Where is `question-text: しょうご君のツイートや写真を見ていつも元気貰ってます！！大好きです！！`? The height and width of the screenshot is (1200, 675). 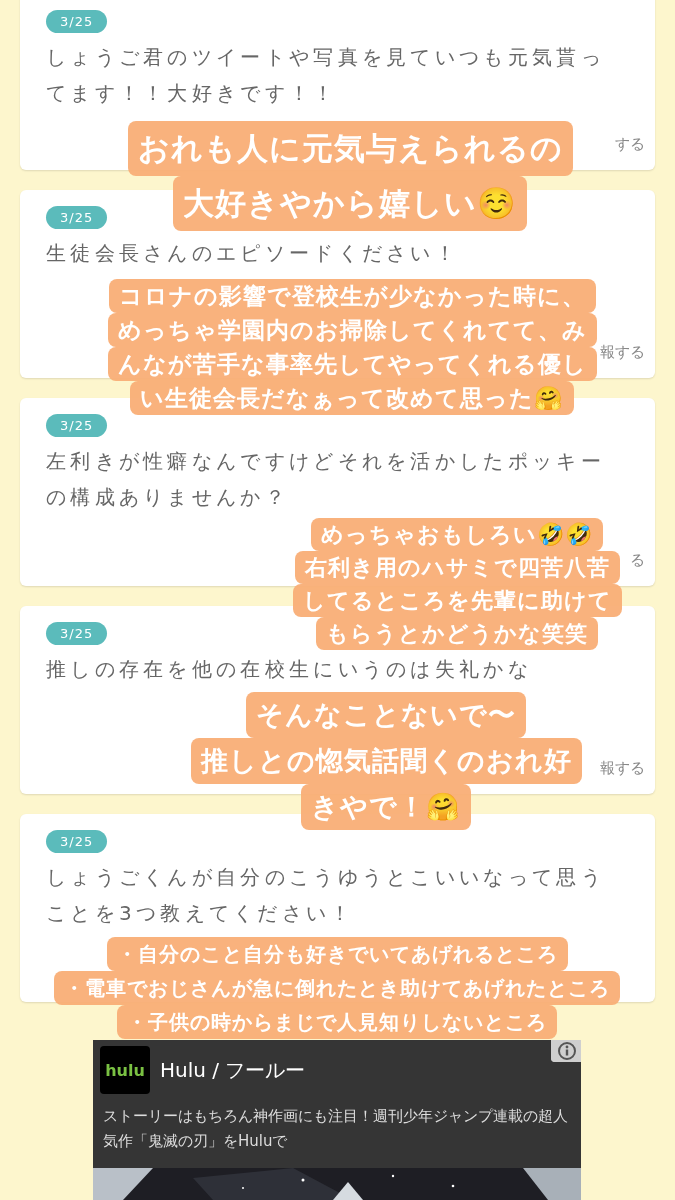 question-text: しょうご君のツイートや写真を見ていつも元気貰ってます！！大好きです！！ is located at coordinates (326, 75).